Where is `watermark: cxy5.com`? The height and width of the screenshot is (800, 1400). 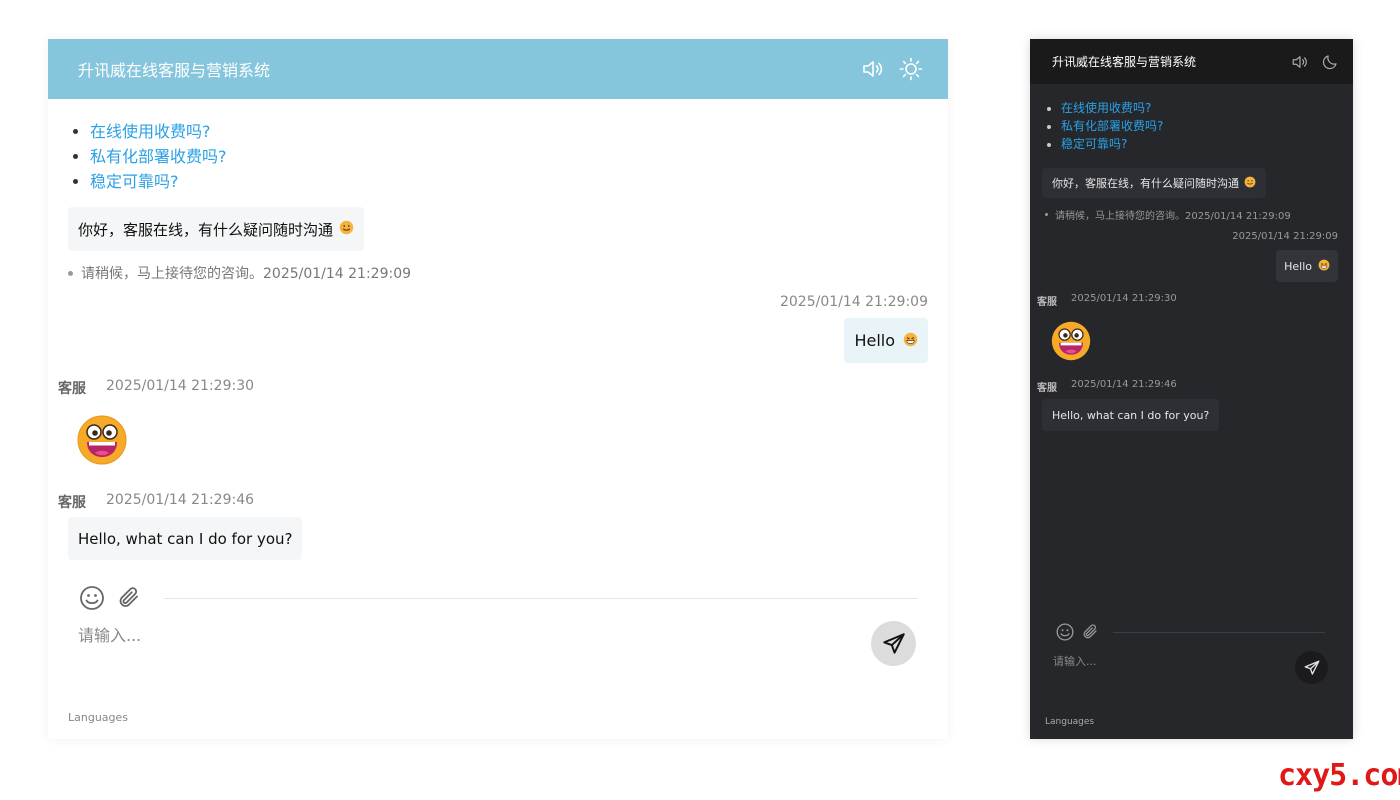 watermark: cxy5.com is located at coordinates (1339, 775).